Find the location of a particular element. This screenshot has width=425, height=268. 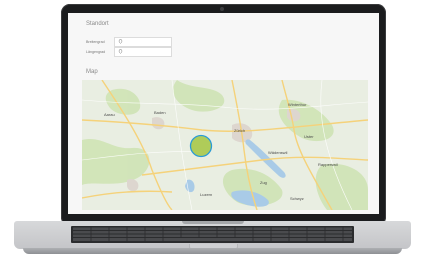

place-label: Uster is located at coordinates (309, 136).